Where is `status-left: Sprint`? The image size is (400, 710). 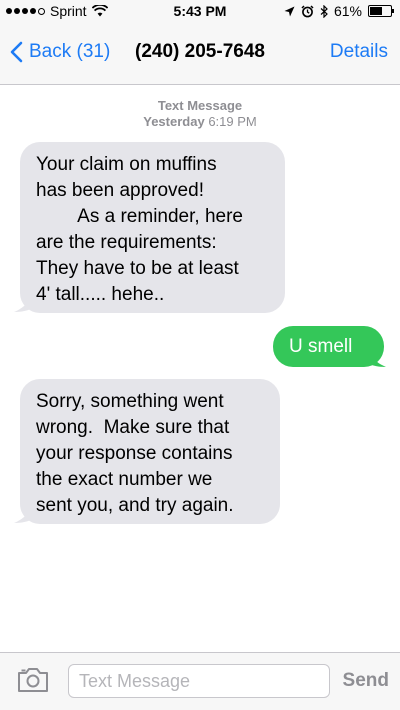
status-left: Sprint is located at coordinates (54, 11).